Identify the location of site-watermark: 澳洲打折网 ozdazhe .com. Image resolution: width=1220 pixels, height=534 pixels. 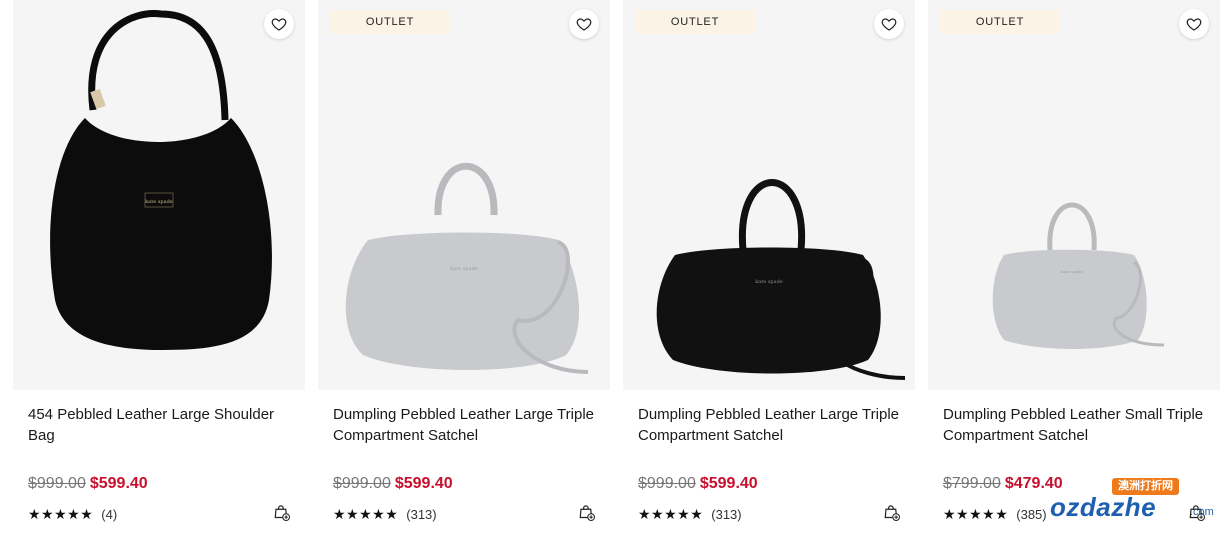
(1135, 503).